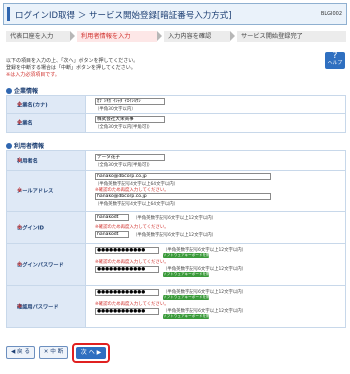  Describe the element at coordinates (130, 101) in the screenshot. I see `company-kana-input: ｶﾌﾞｼｷｶﾞｲｼｬﾀﾞｲｴｲｼｮｳｼﾞ` at that location.